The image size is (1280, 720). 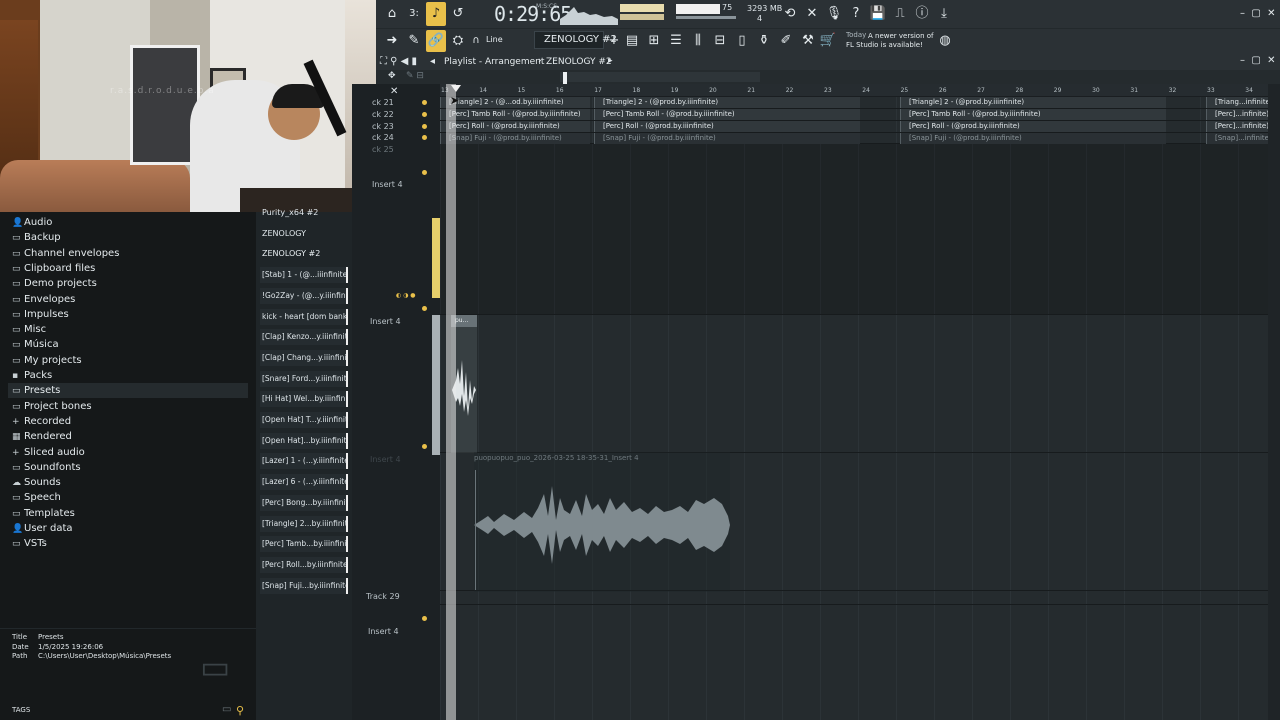 I want to click on globe-icon: ◍, so click(x=945, y=41).